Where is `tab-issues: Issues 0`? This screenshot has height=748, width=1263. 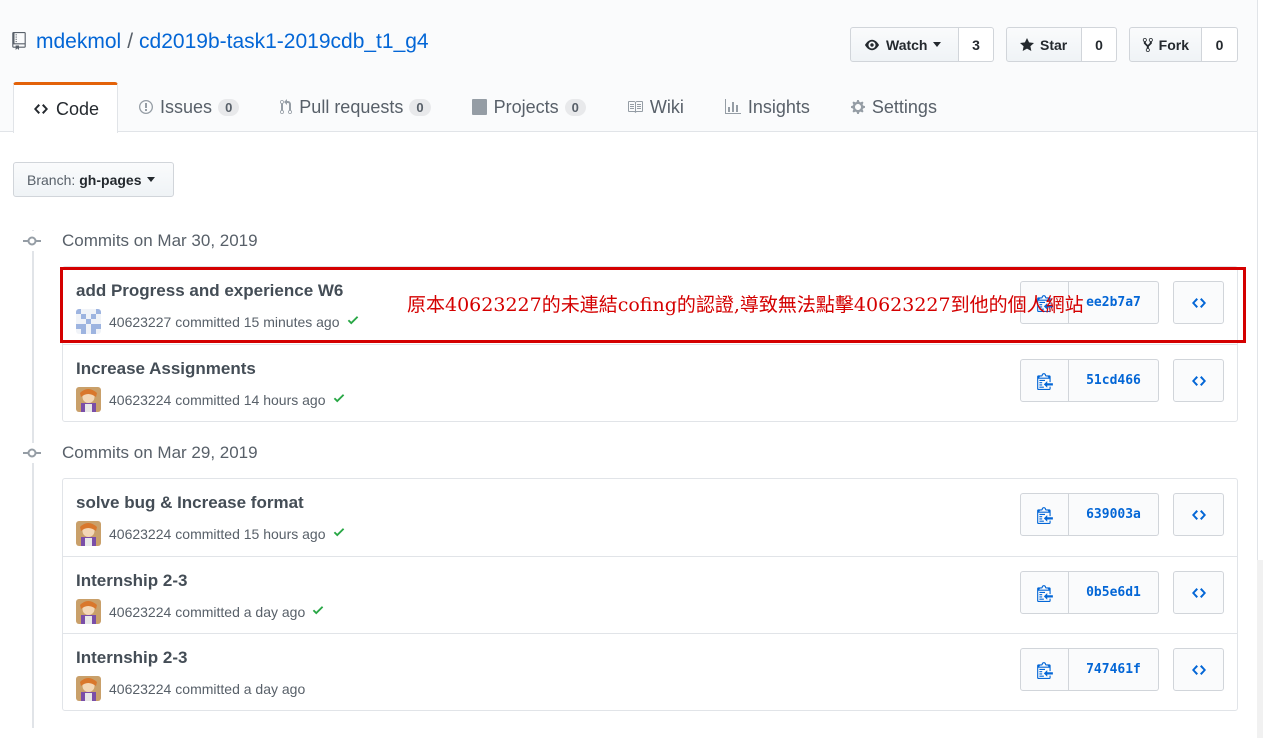
tab-issues: Issues 0 is located at coordinates (188, 107).